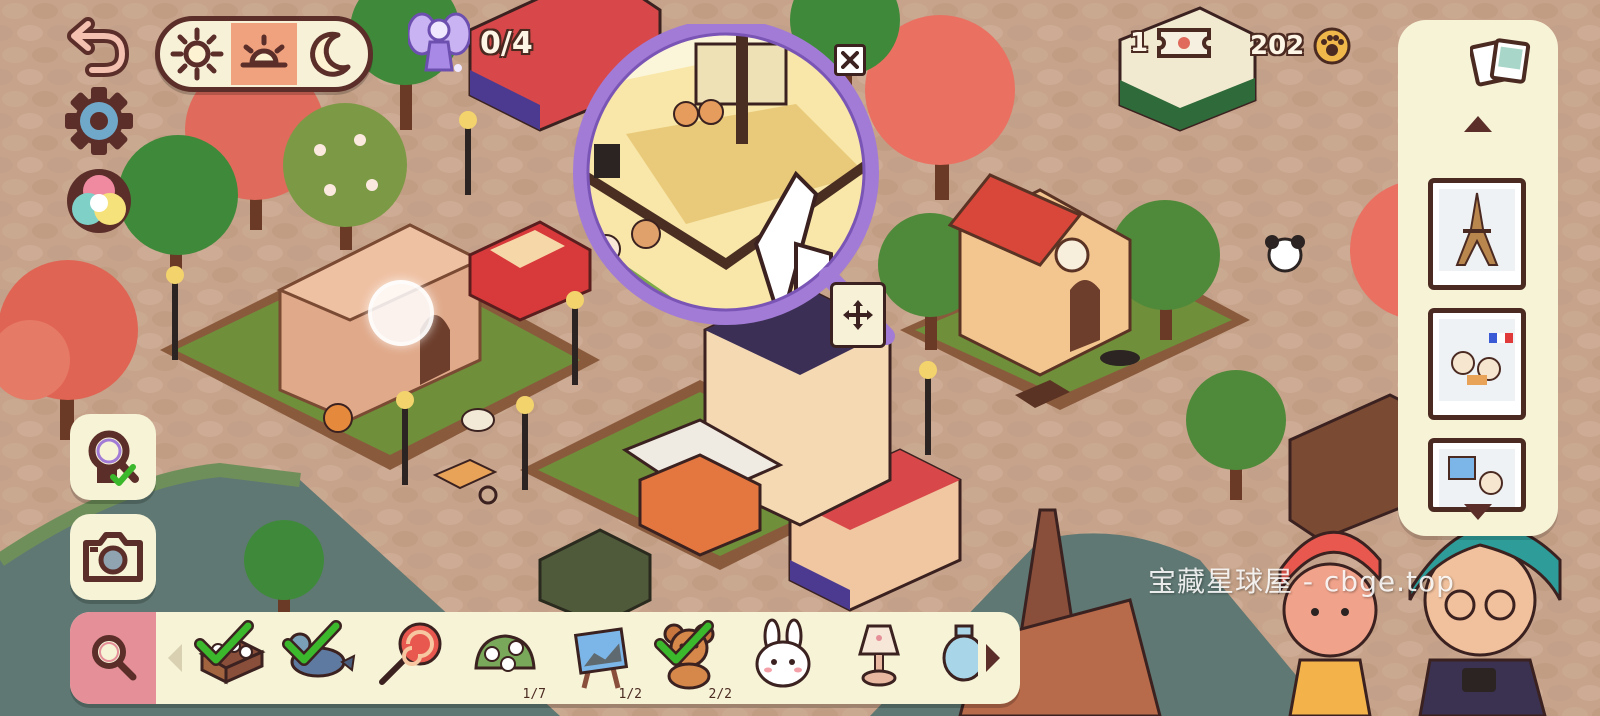 The width and height of the screenshot is (1600, 716). What do you see at coordinates (1332, 46) in the screenshot?
I see `paw-coin-icon` at bounding box center [1332, 46].